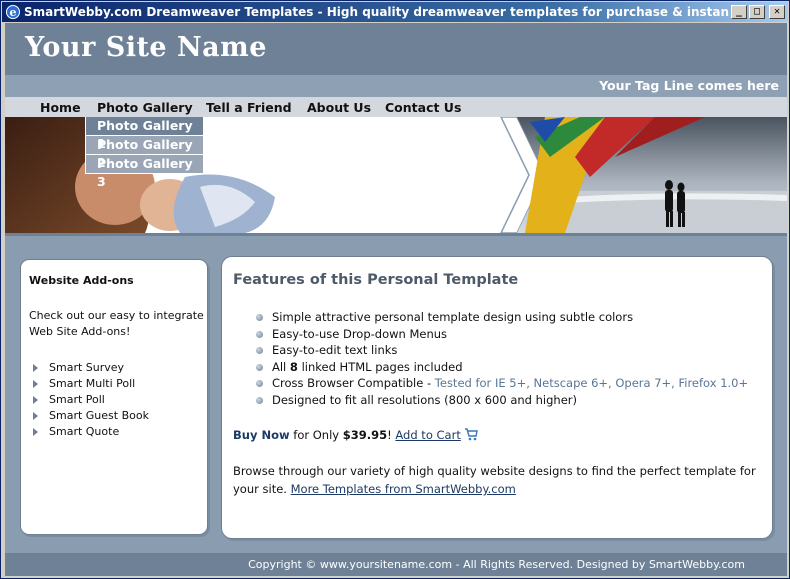 This screenshot has width=790, height=579. What do you see at coordinates (360, 333) in the screenshot?
I see `feature-text: Easy-to-use Drop-down Menus` at bounding box center [360, 333].